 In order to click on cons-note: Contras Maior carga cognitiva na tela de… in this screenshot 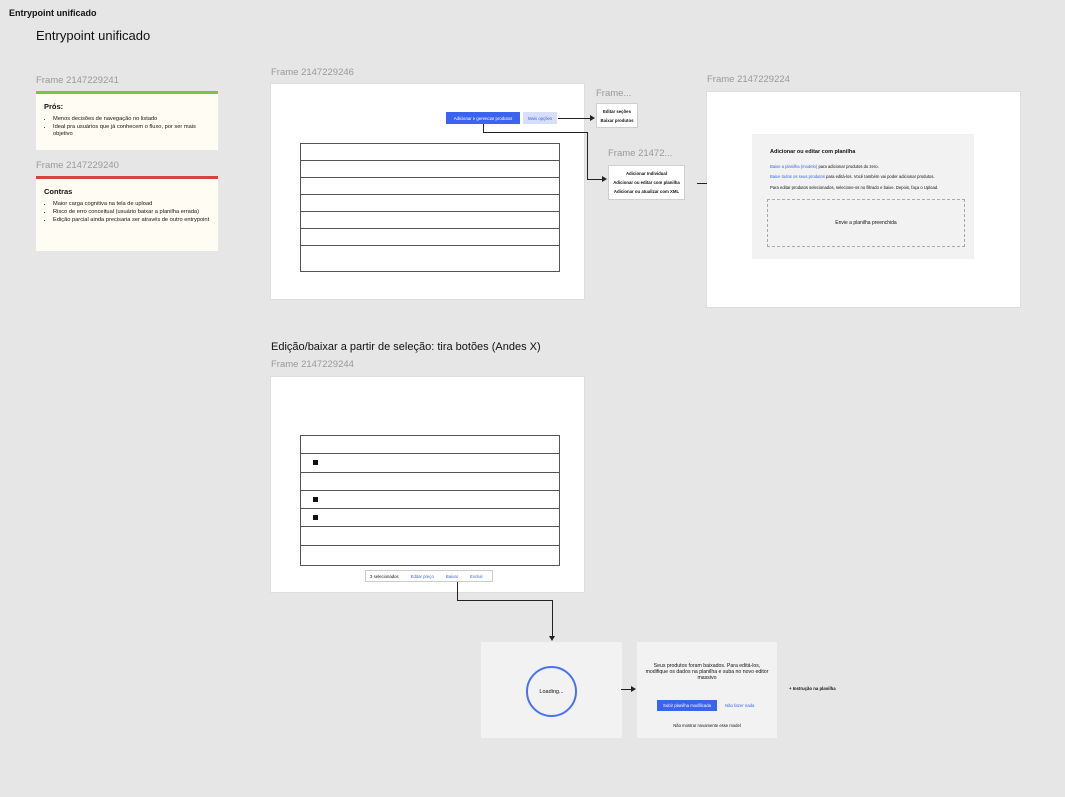, I will do `click(127, 213)`.